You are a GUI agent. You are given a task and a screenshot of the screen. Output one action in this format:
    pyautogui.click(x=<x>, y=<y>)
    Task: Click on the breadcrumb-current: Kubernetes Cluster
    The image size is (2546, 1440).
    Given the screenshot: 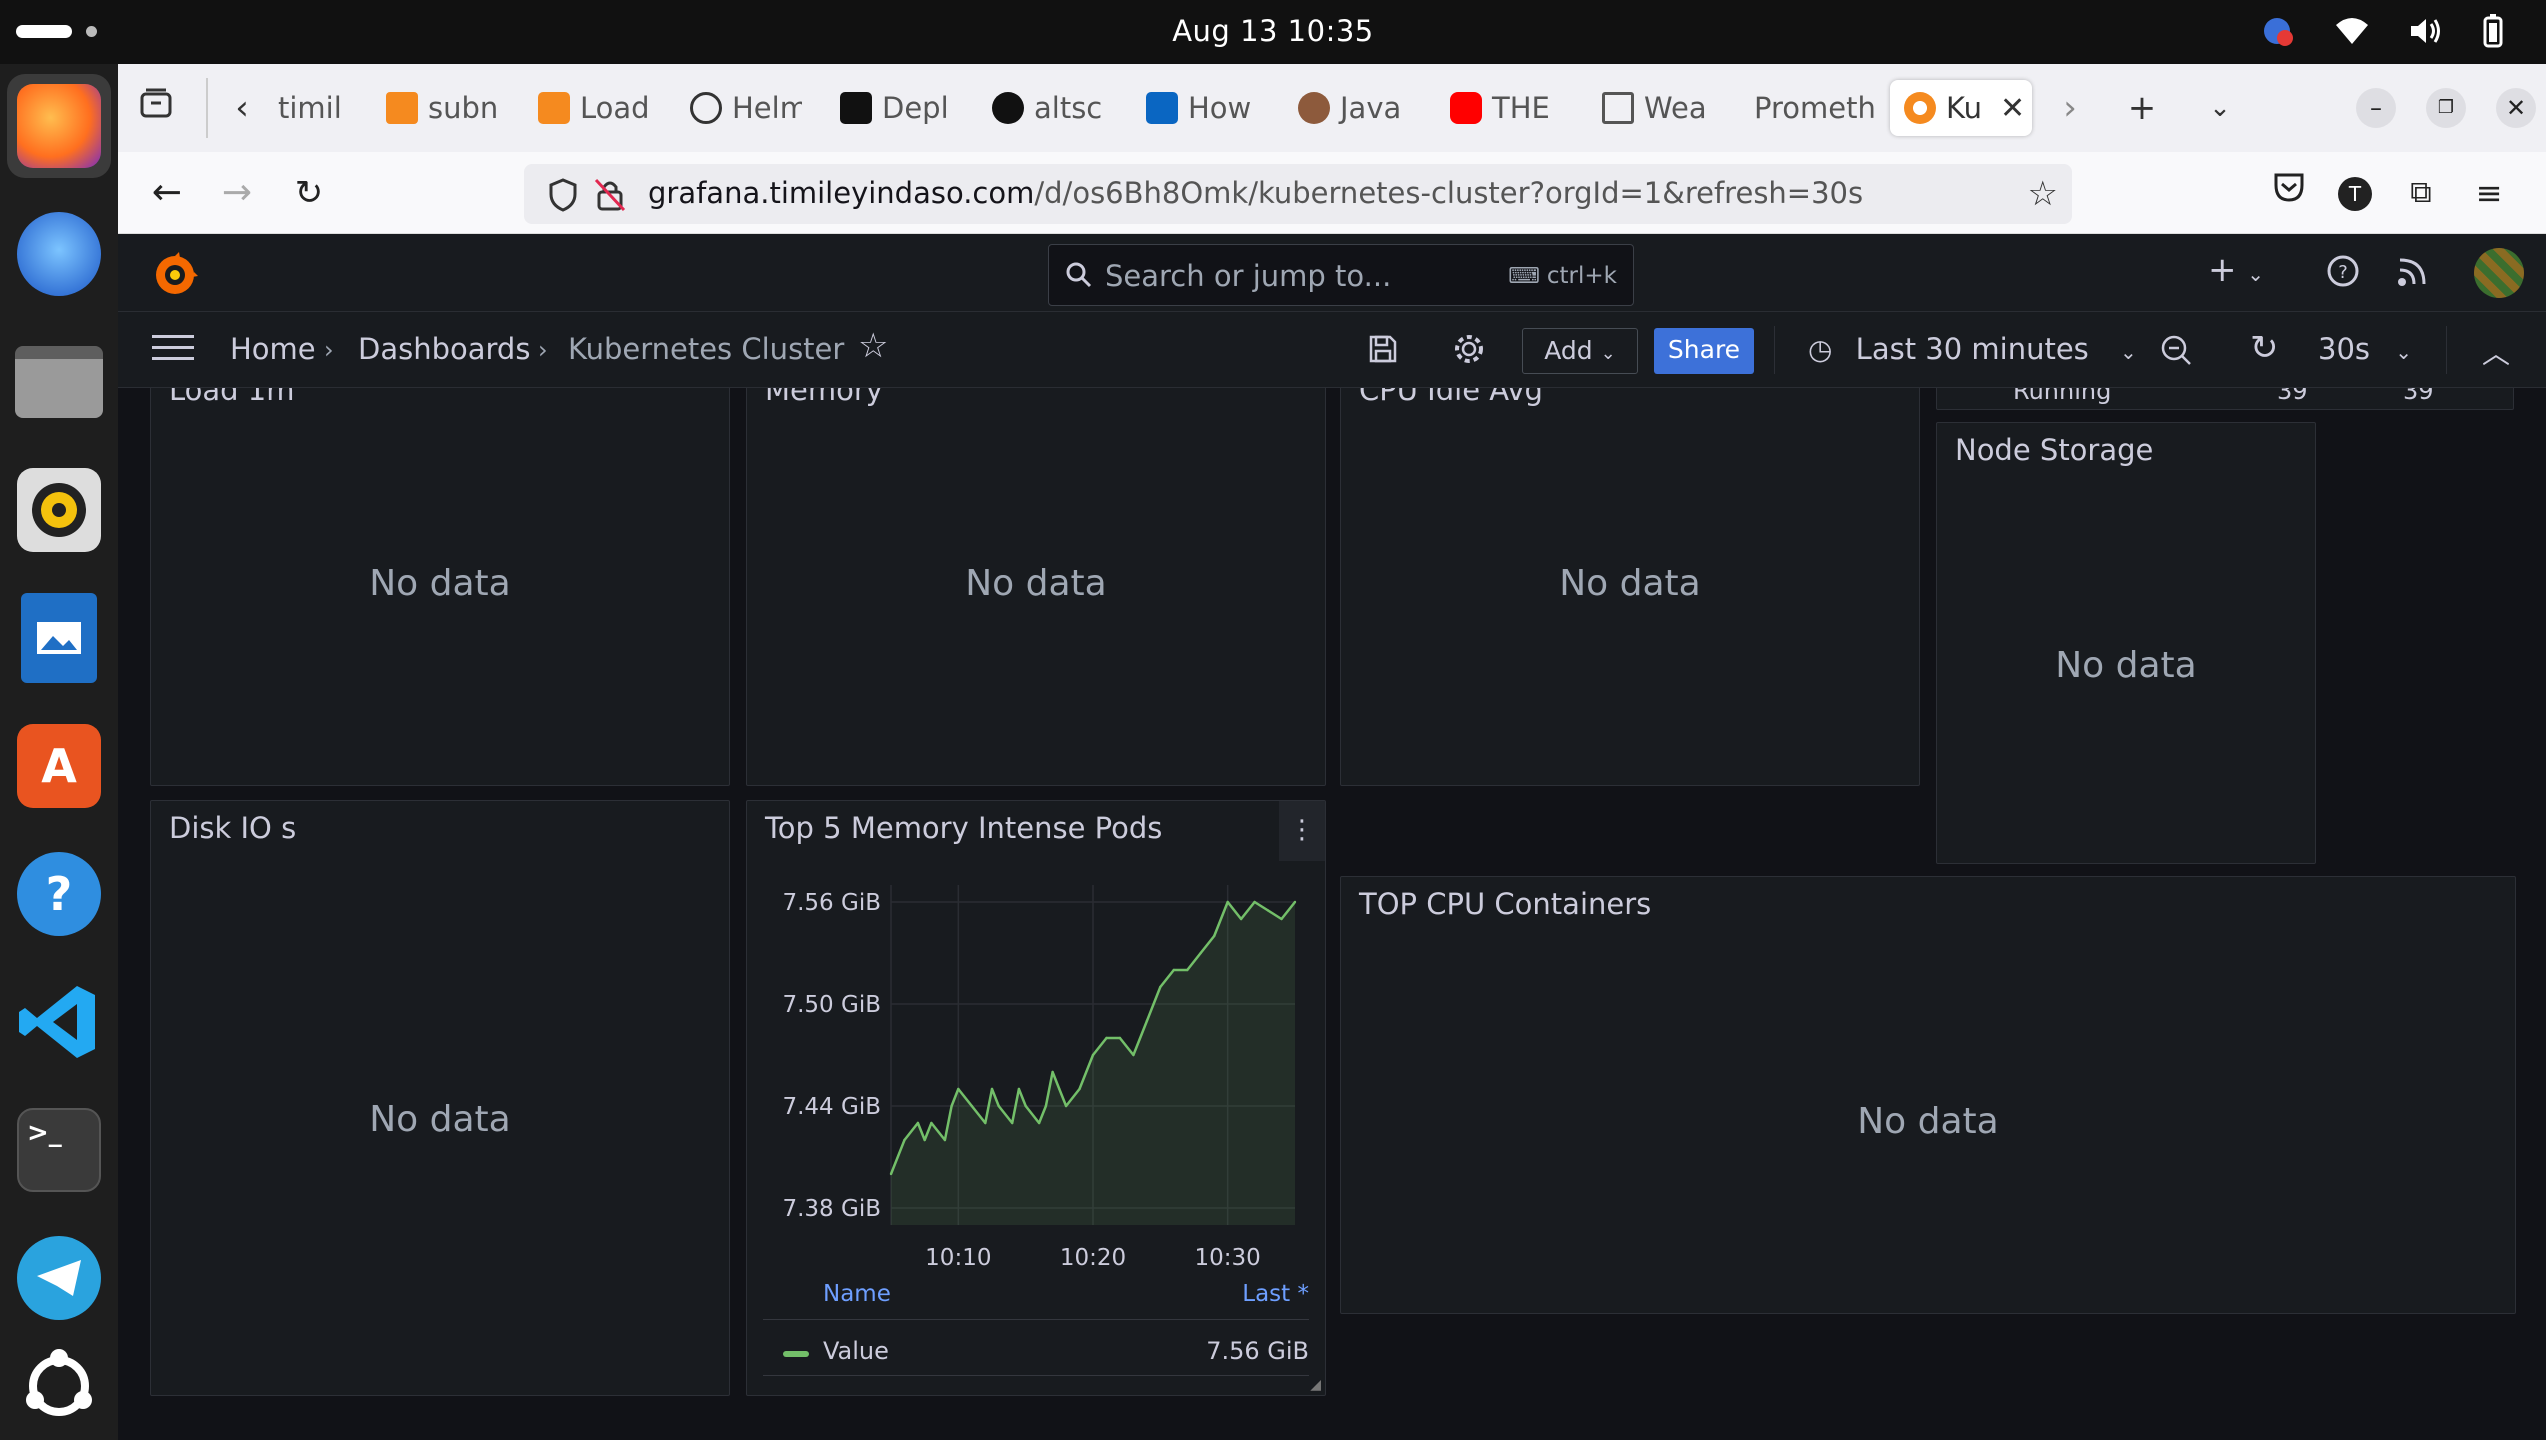 What is the action you would take?
    pyautogui.click(x=706, y=349)
    